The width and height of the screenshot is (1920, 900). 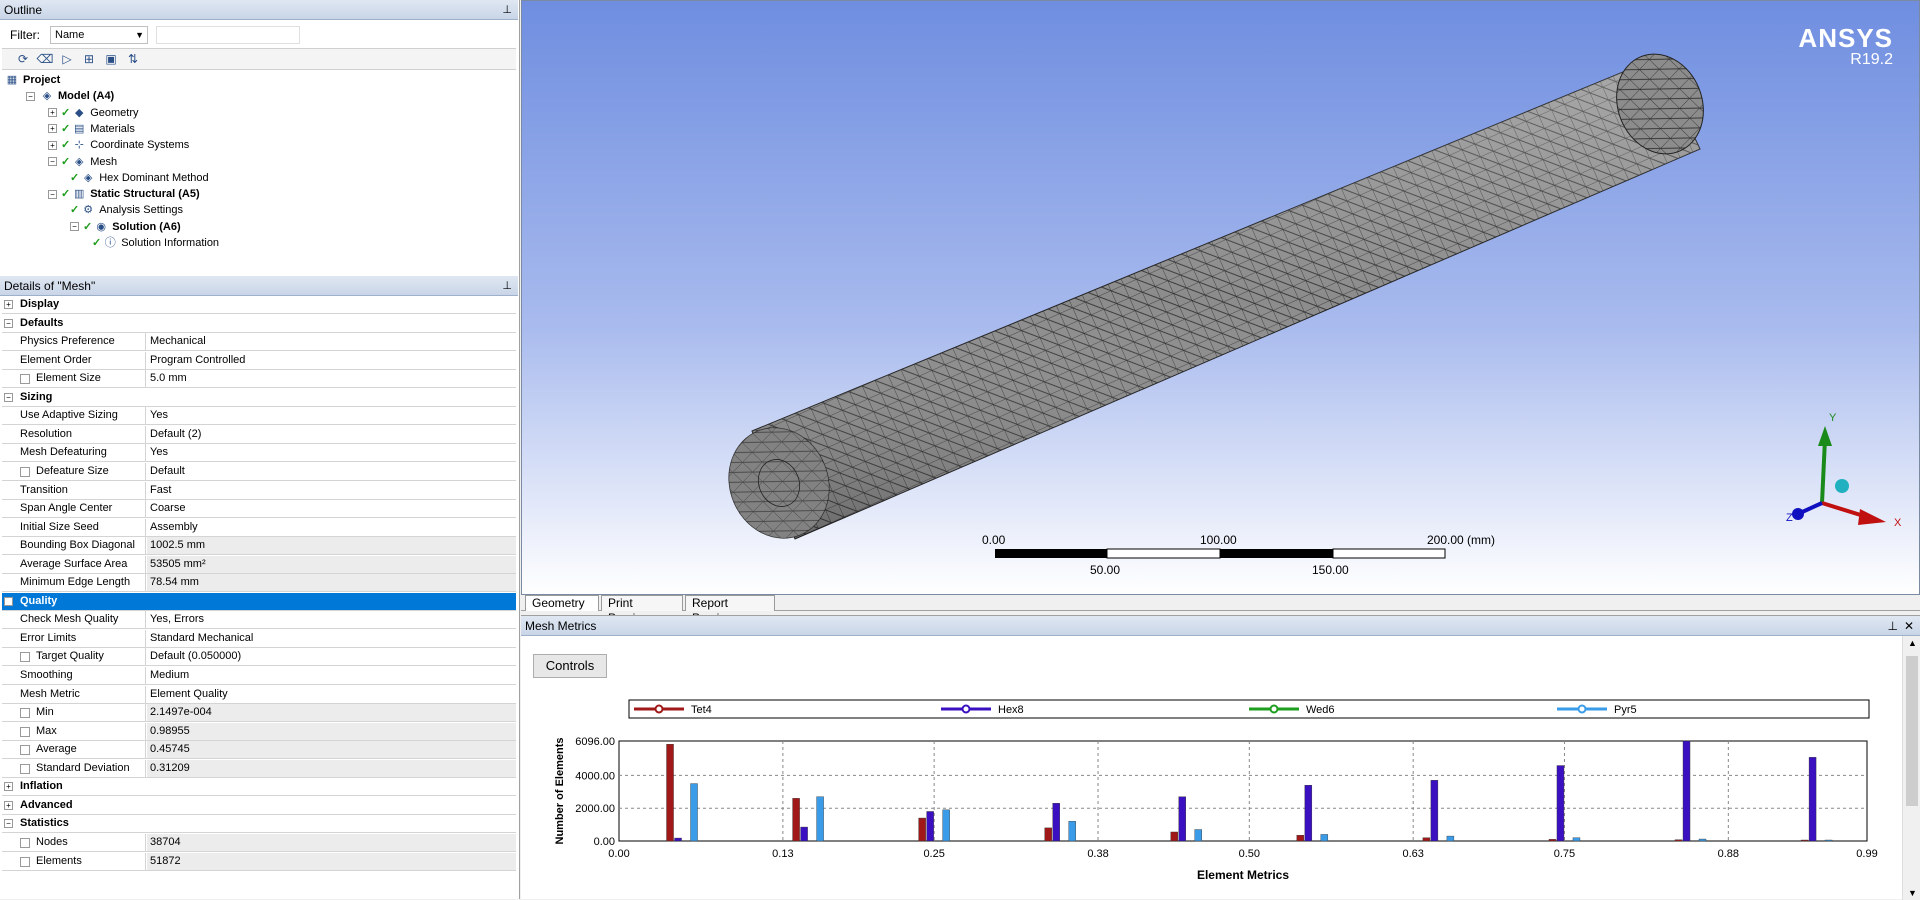 I want to click on details-row: Resolution Default (2), so click(x=259, y=434).